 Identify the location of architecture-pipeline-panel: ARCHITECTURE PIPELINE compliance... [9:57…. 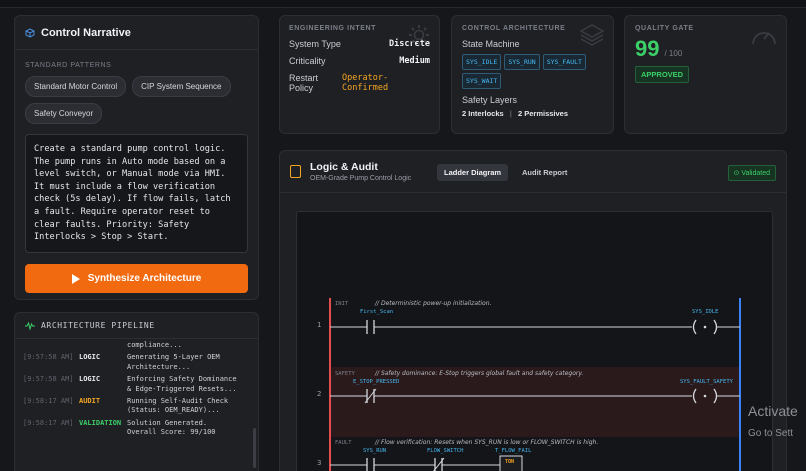
(136, 391).